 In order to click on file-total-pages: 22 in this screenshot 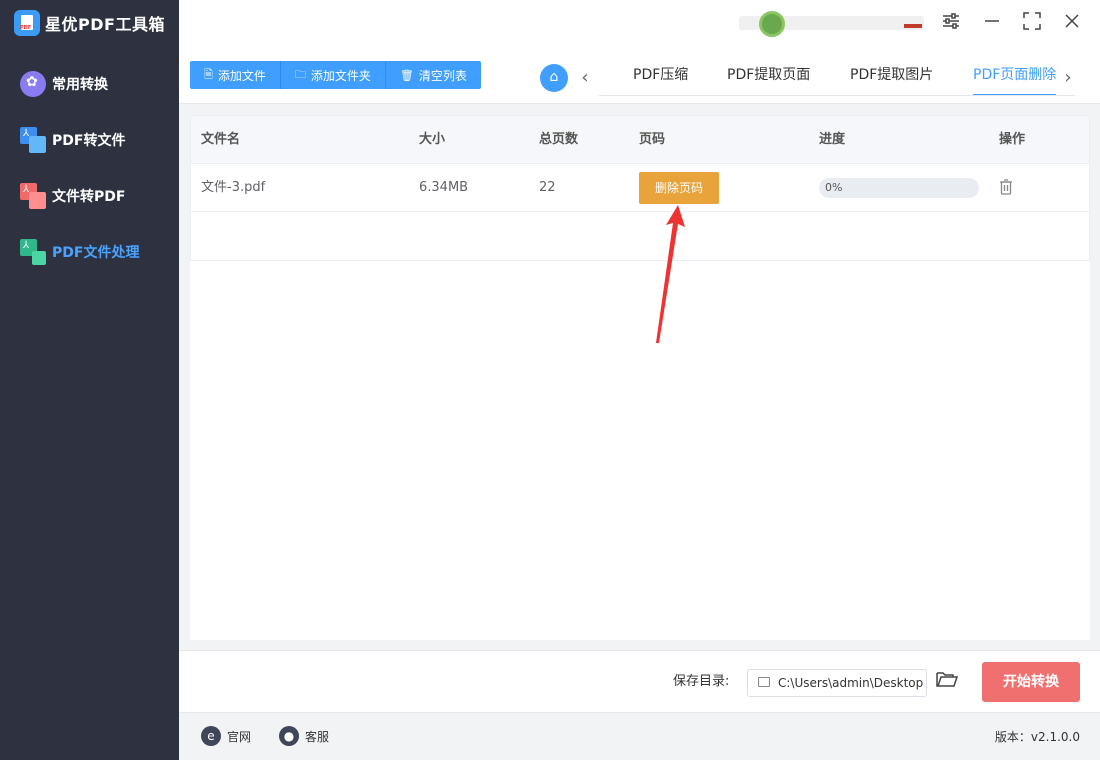, I will do `click(547, 187)`.